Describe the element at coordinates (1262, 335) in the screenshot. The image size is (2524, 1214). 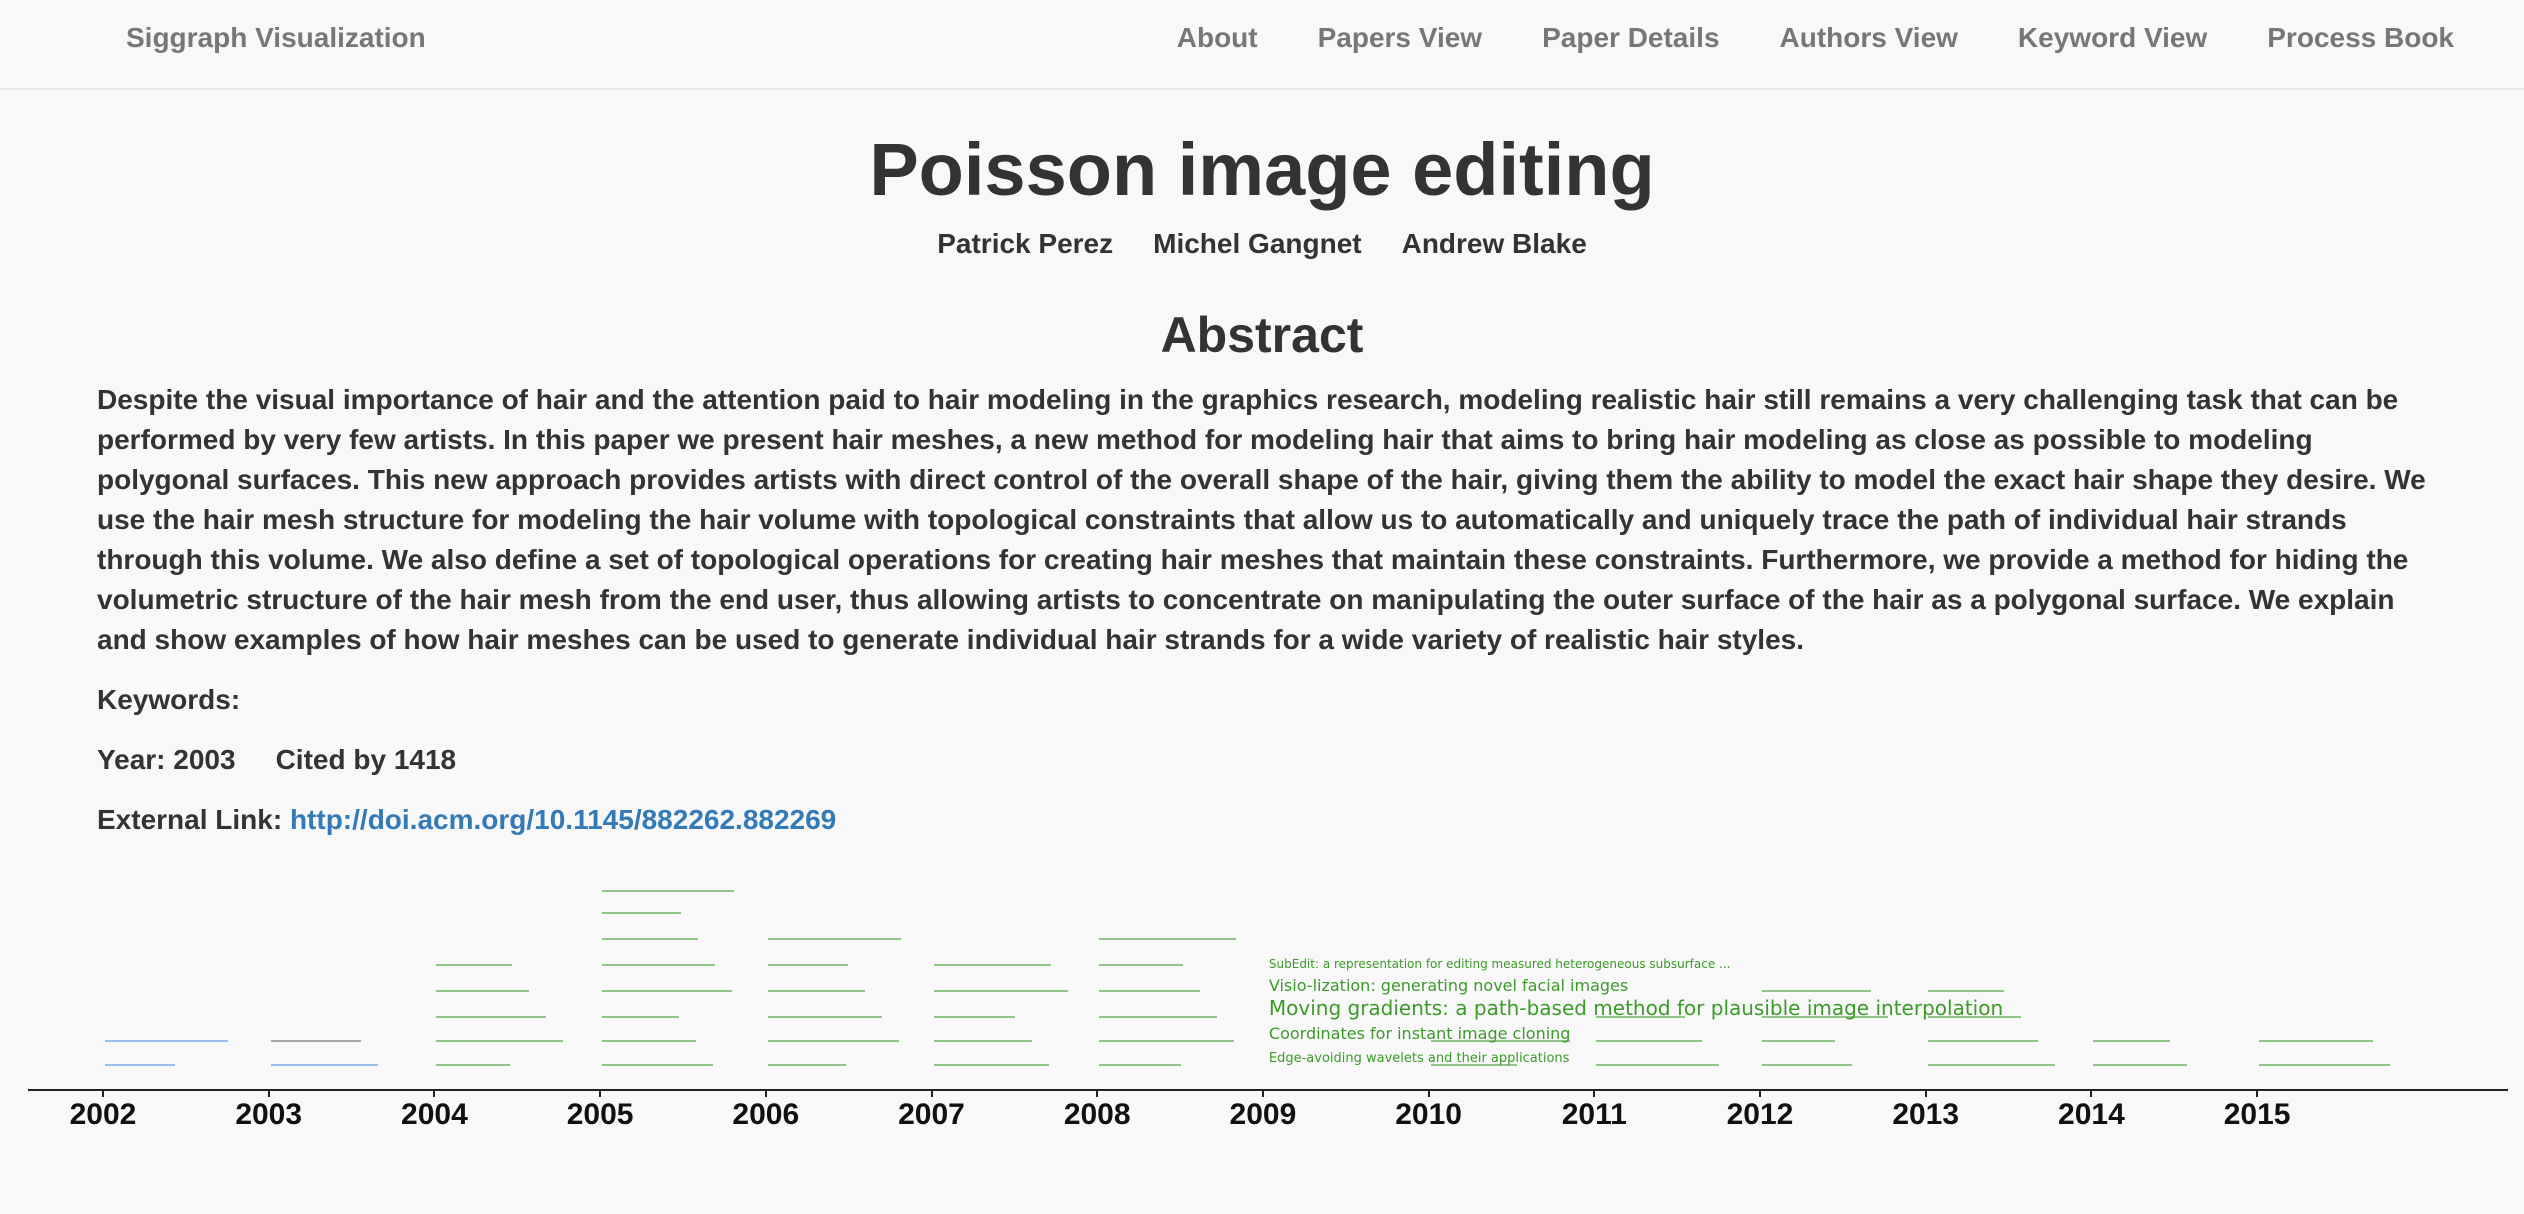
I see `abstract-heading: Abstract` at that location.